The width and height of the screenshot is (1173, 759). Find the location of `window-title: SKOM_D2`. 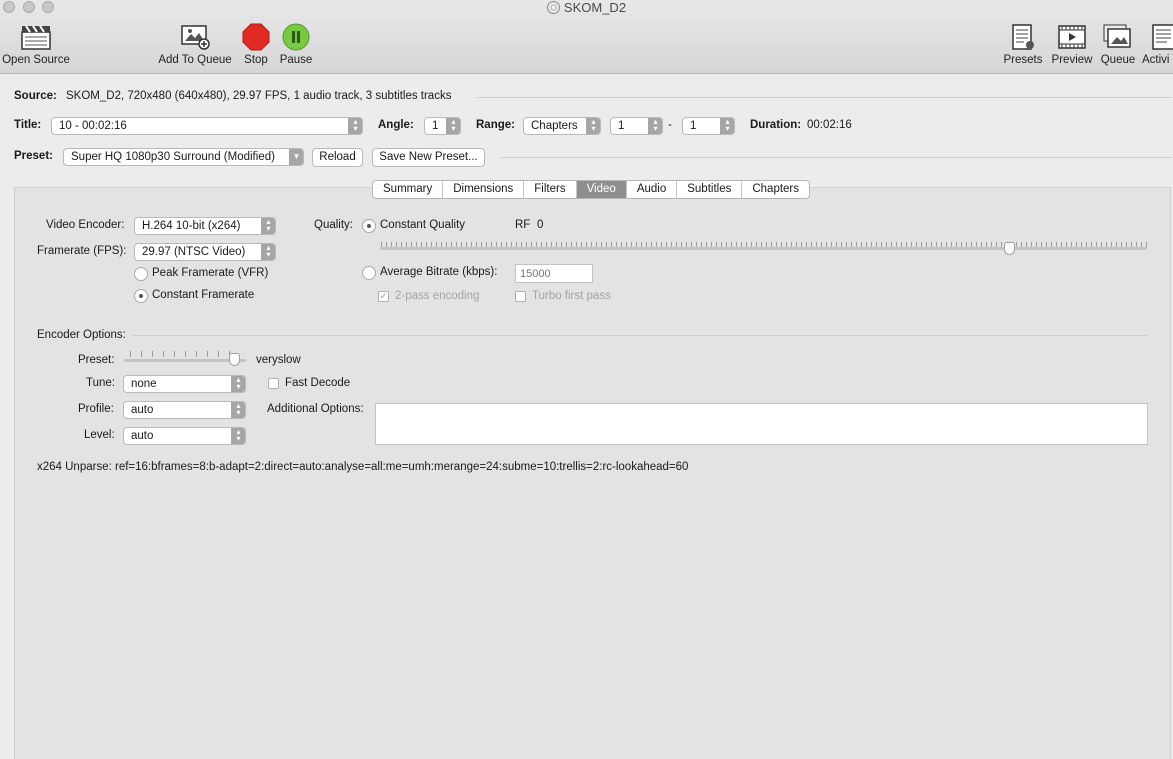

window-title: SKOM_D2 is located at coordinates (586, 7).